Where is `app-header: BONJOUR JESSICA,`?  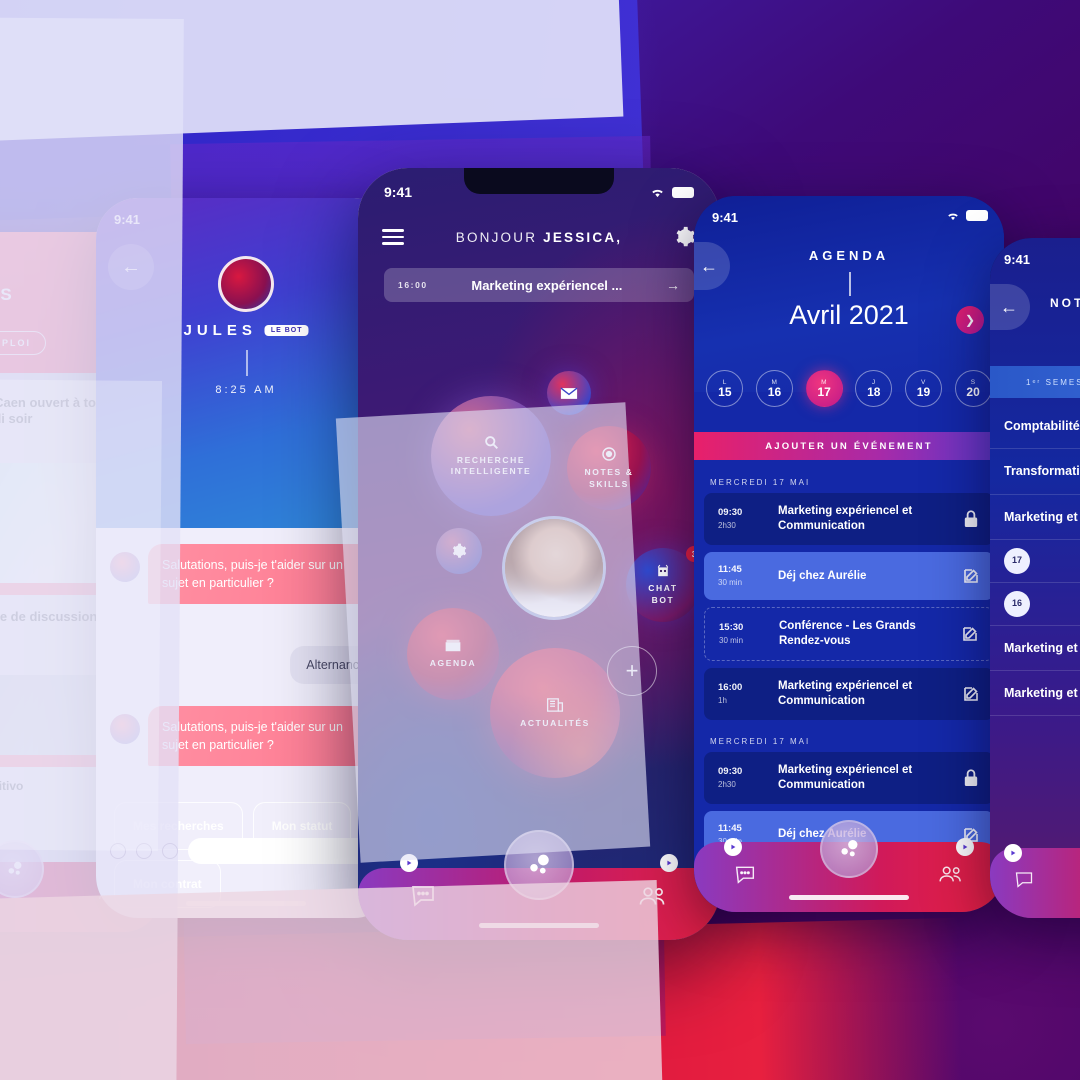 app-header: BONJOUR JESSICA, is located at coordinates (539, 237).